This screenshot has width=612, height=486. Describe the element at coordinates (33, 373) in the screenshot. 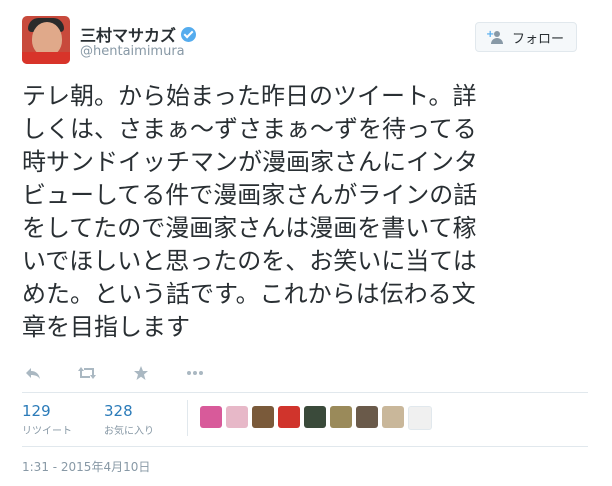

I see `reply-icon` at that location.